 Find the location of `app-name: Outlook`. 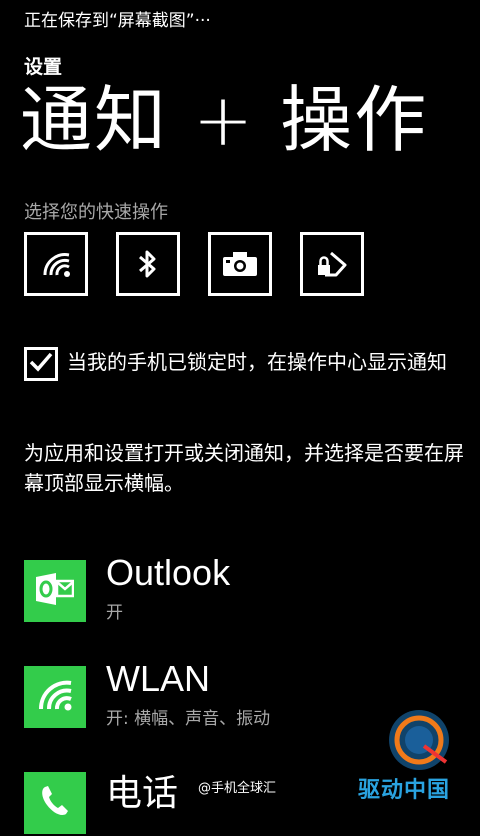

app-name: Outlook is located at coordinates (168, 572).